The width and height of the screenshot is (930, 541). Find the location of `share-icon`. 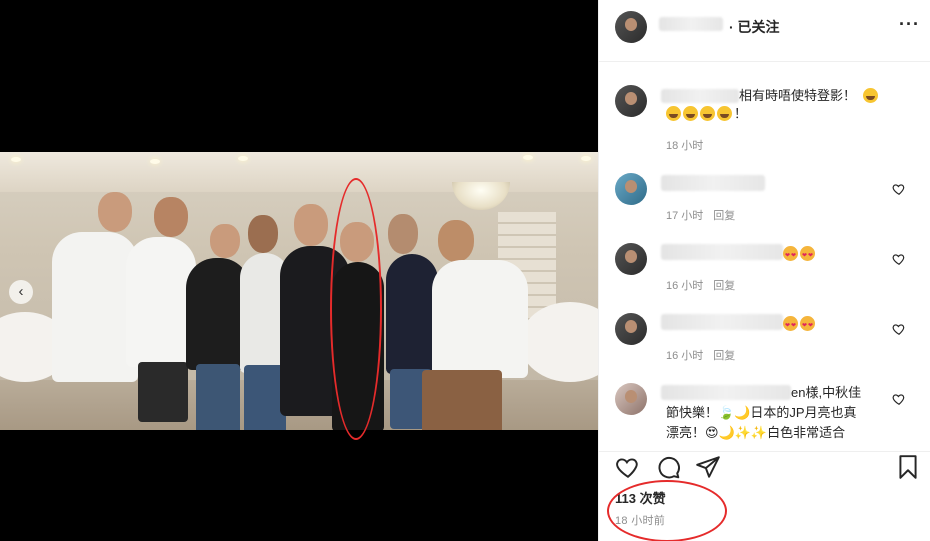

share-icon is located at coordinates (708, 467).